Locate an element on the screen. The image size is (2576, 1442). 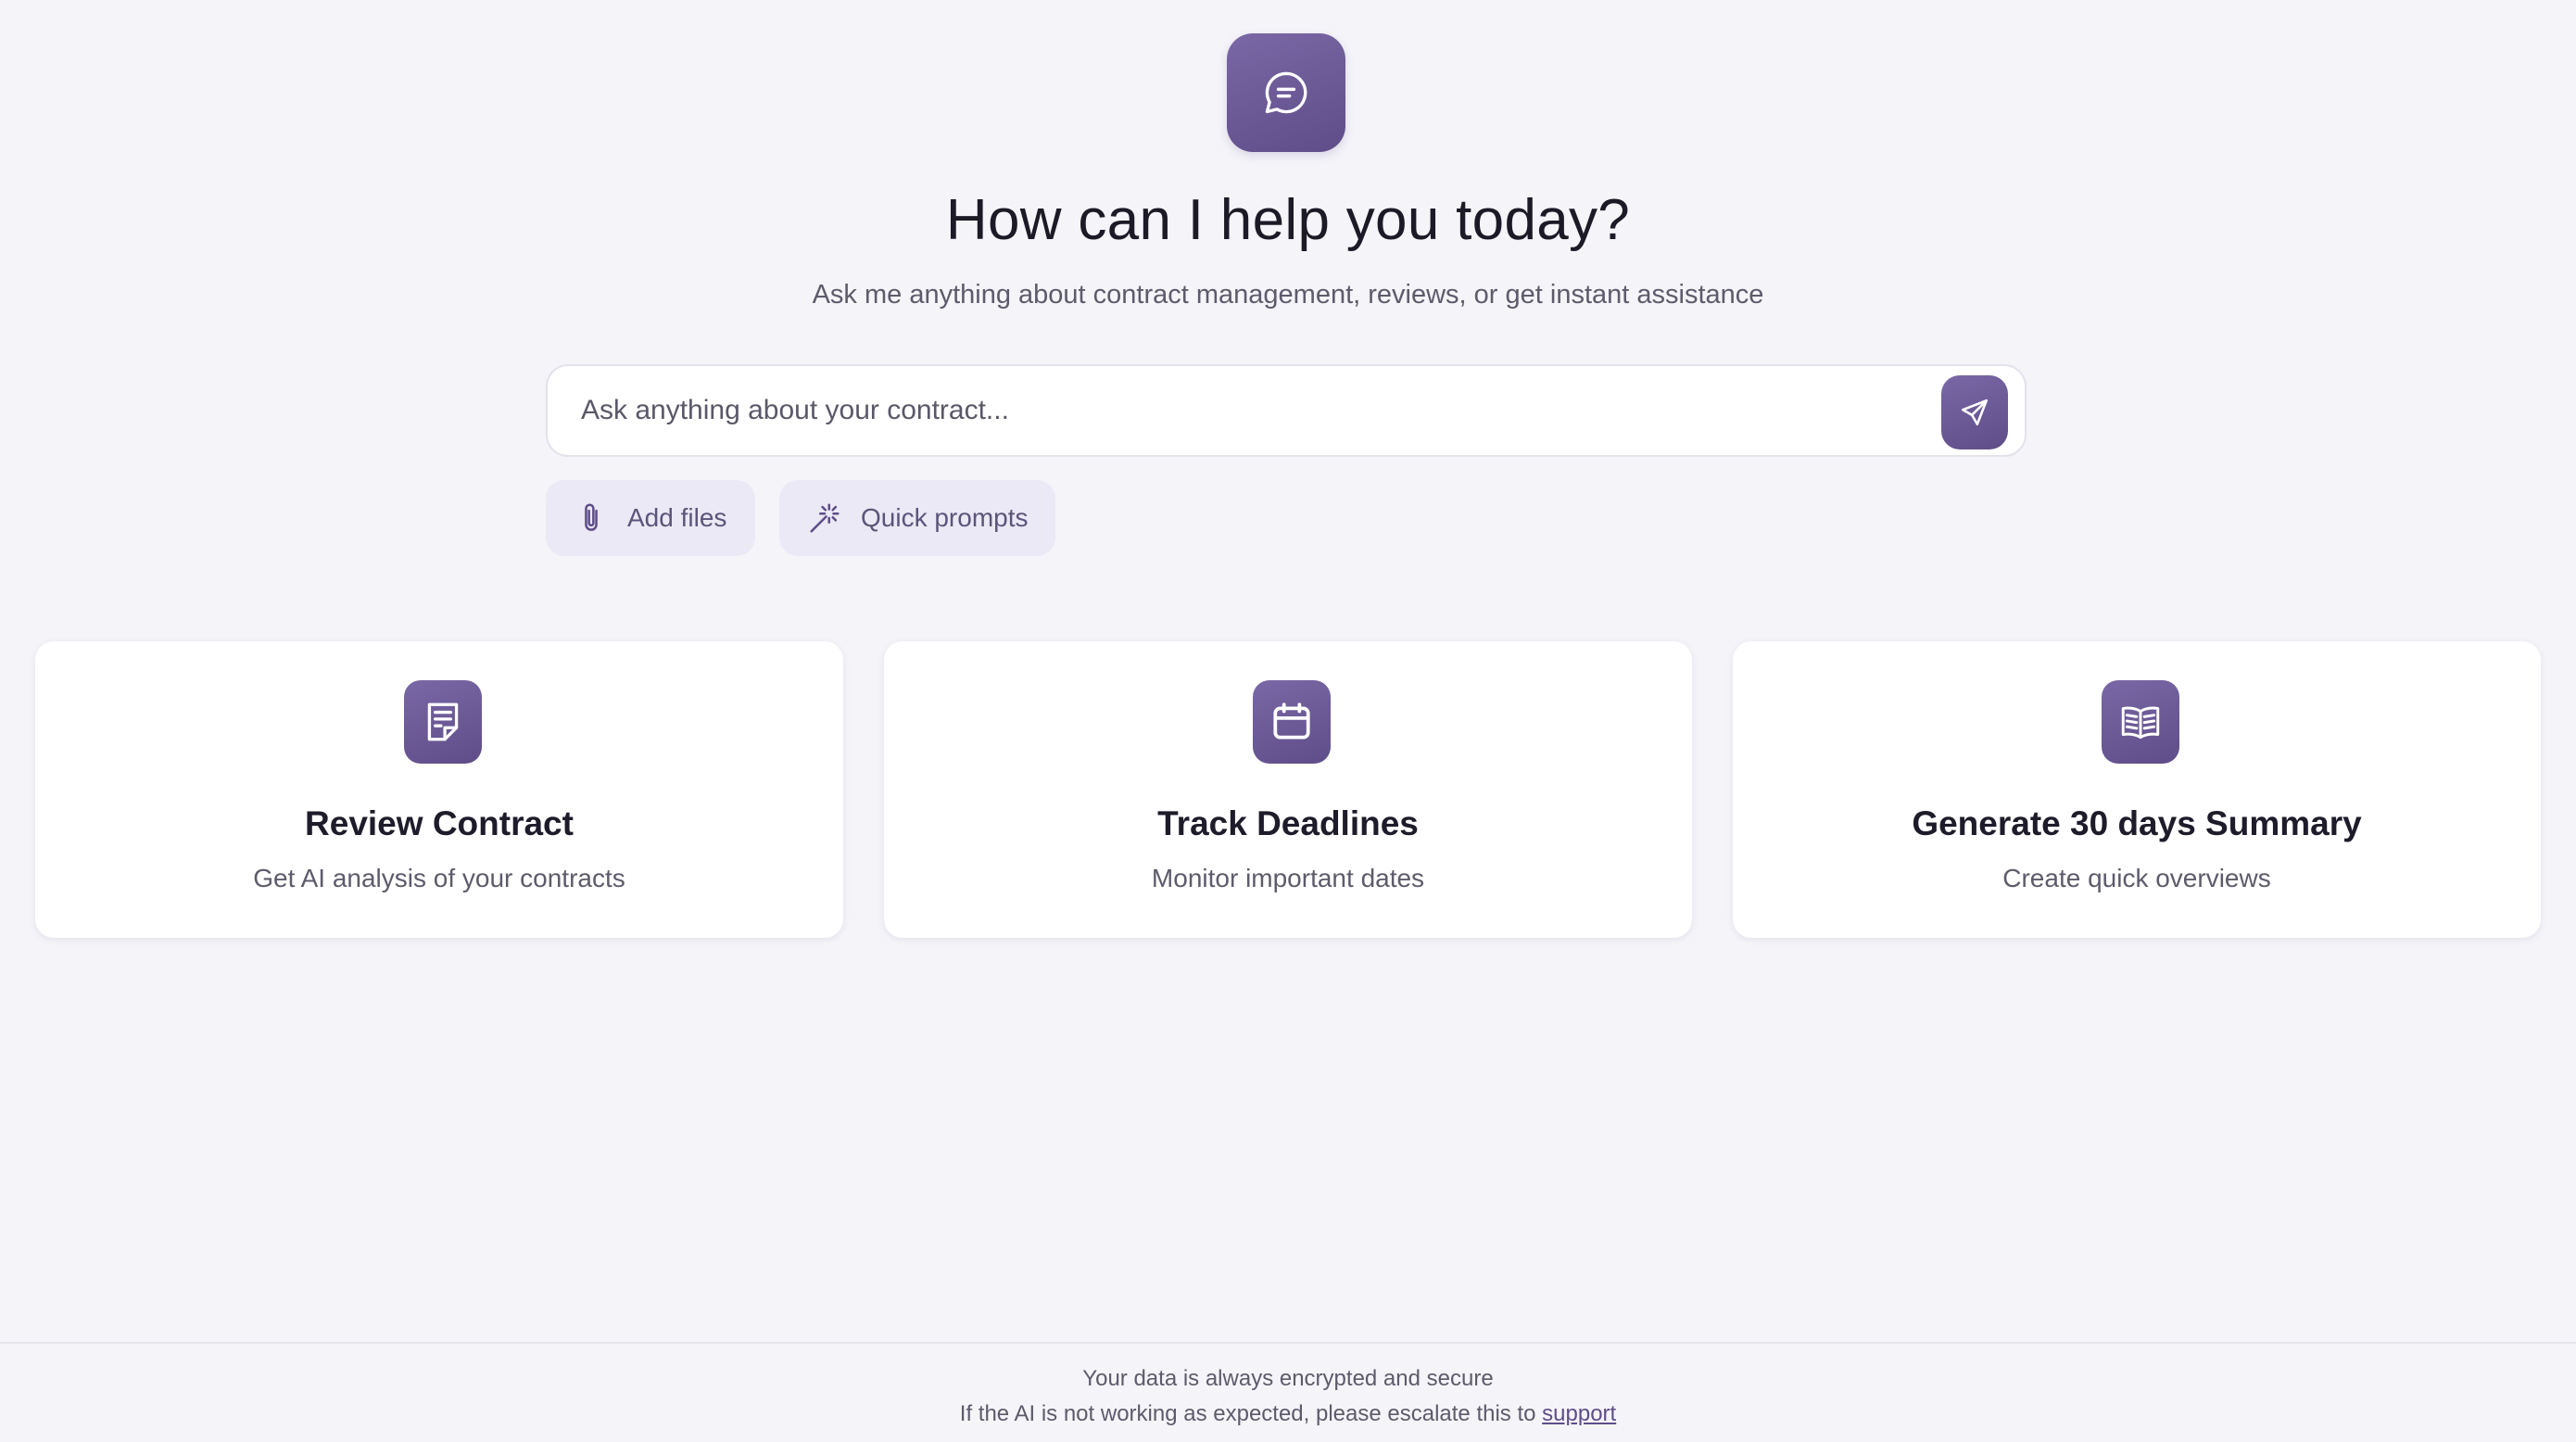
book-icon is located at coordinates (2140, 723).